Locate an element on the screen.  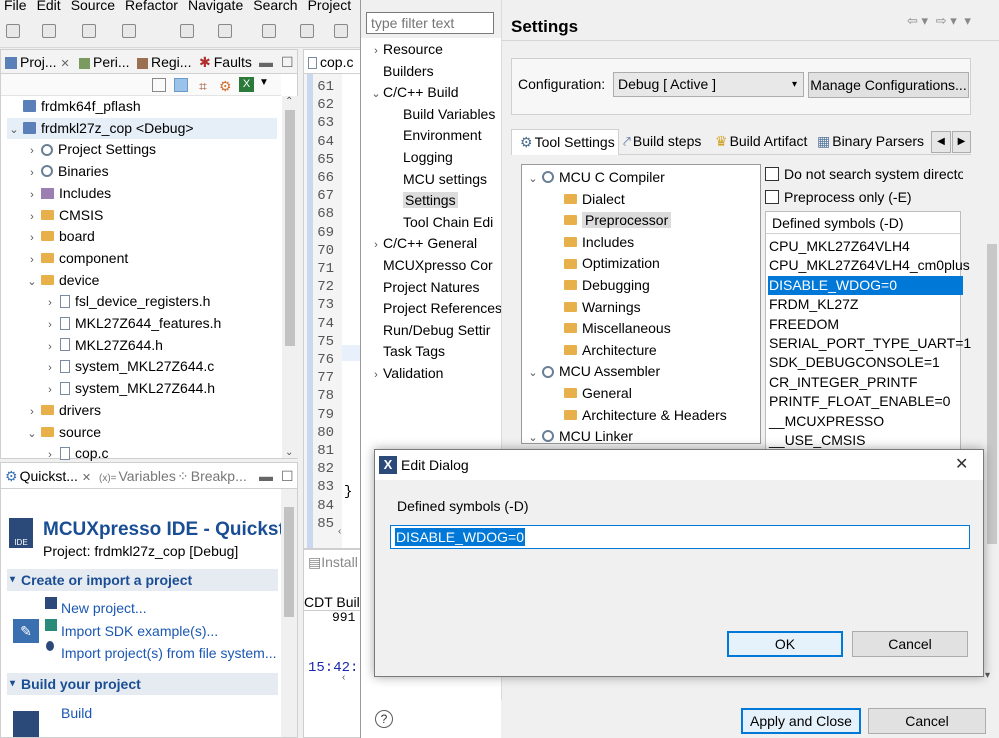
excel-icon: X is located at coordinates (246, 84).